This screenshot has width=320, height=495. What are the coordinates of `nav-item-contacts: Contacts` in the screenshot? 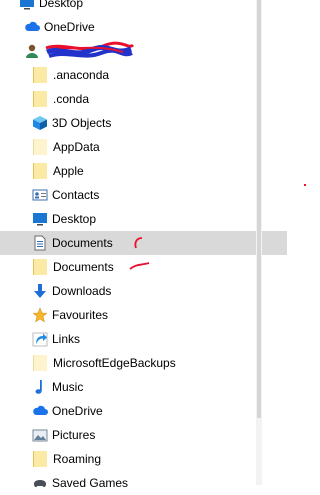 It's located at (143, 195).